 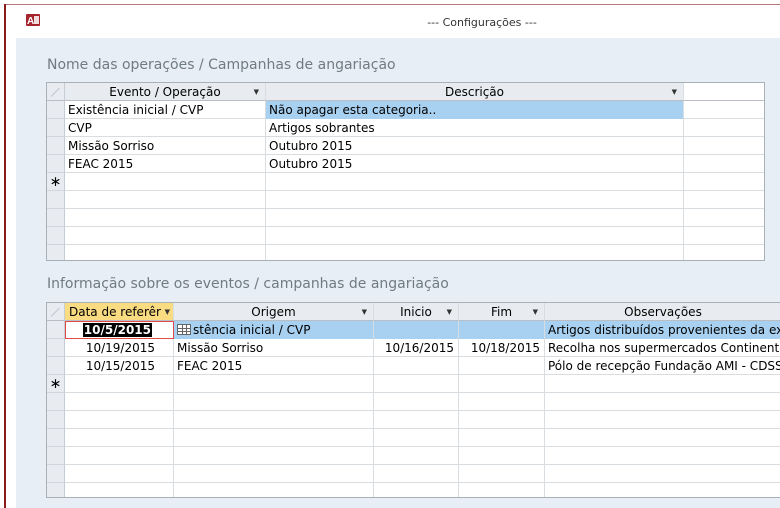 What do you see at coordinates (392, 4) in the screenshot?
I see `window-frame-top` at bounding box center [392, 4].